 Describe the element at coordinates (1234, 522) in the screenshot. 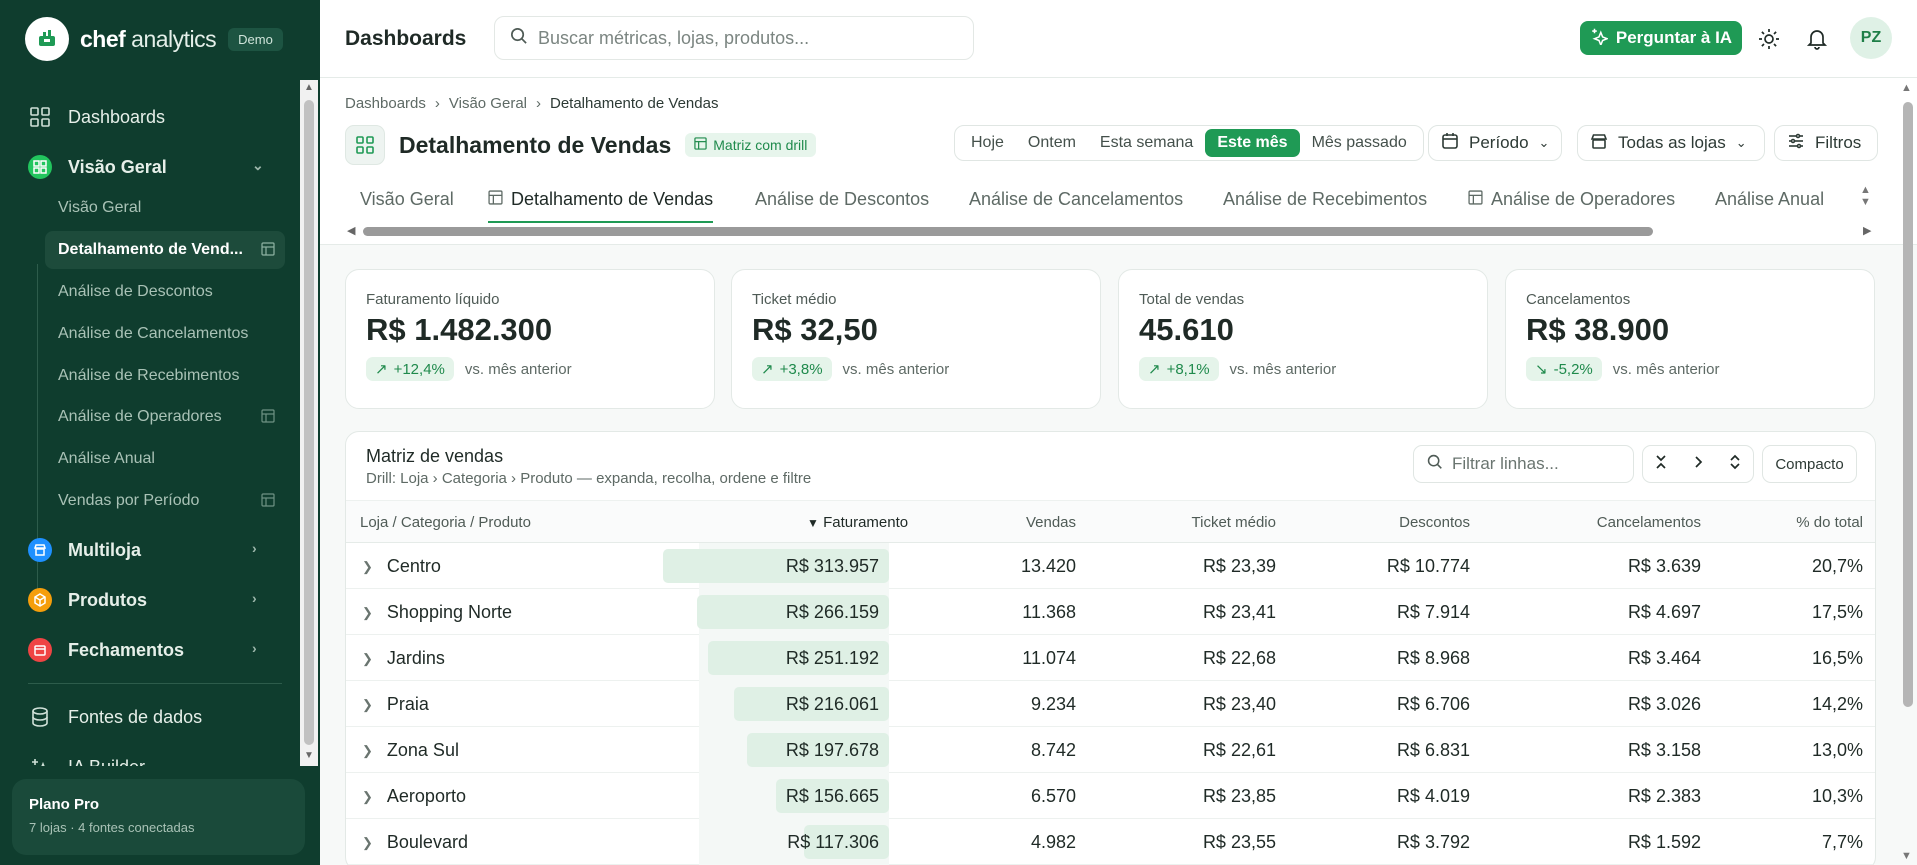

I see `col-header-ticket: Ticket médio` at that location.